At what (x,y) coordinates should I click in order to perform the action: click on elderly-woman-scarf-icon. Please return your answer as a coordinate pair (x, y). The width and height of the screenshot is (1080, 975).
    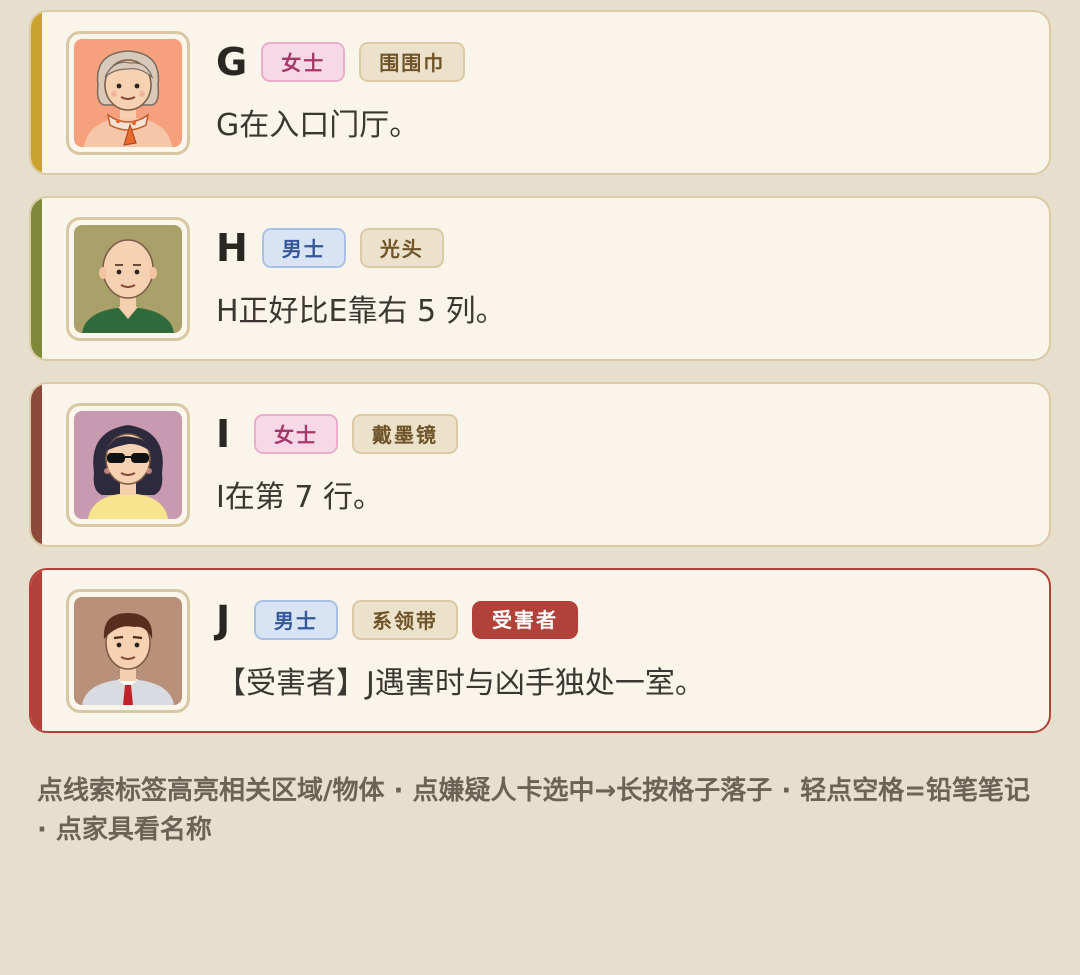
    Looking at the image, I should click on (128, 93).